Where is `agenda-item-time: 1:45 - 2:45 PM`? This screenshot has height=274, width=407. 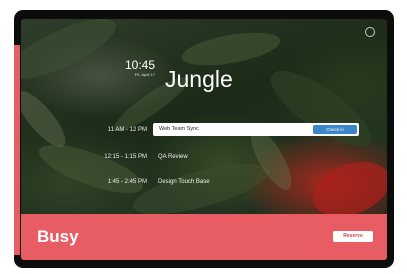
agenda-item-time: 1:45 - 2:45 PM is located at coordinates (127, 182).